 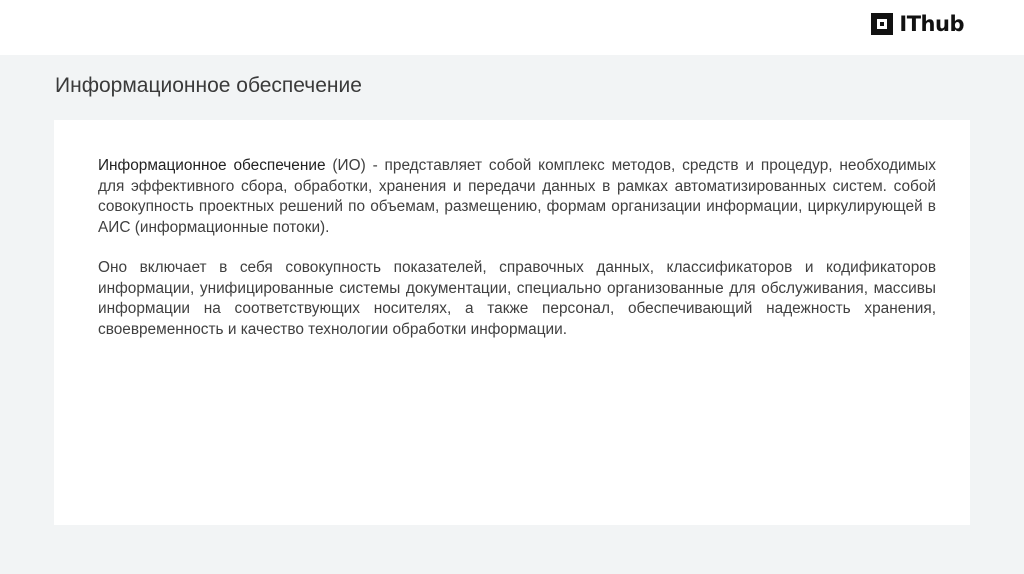 I want to click on logo-text: IThub, so click(x=931, y=24).